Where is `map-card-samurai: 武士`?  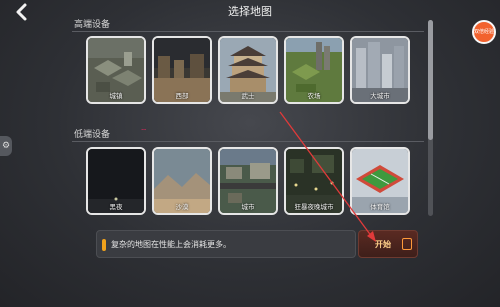 map-card-samurai: 武士 is located at coordinates (248, 70).